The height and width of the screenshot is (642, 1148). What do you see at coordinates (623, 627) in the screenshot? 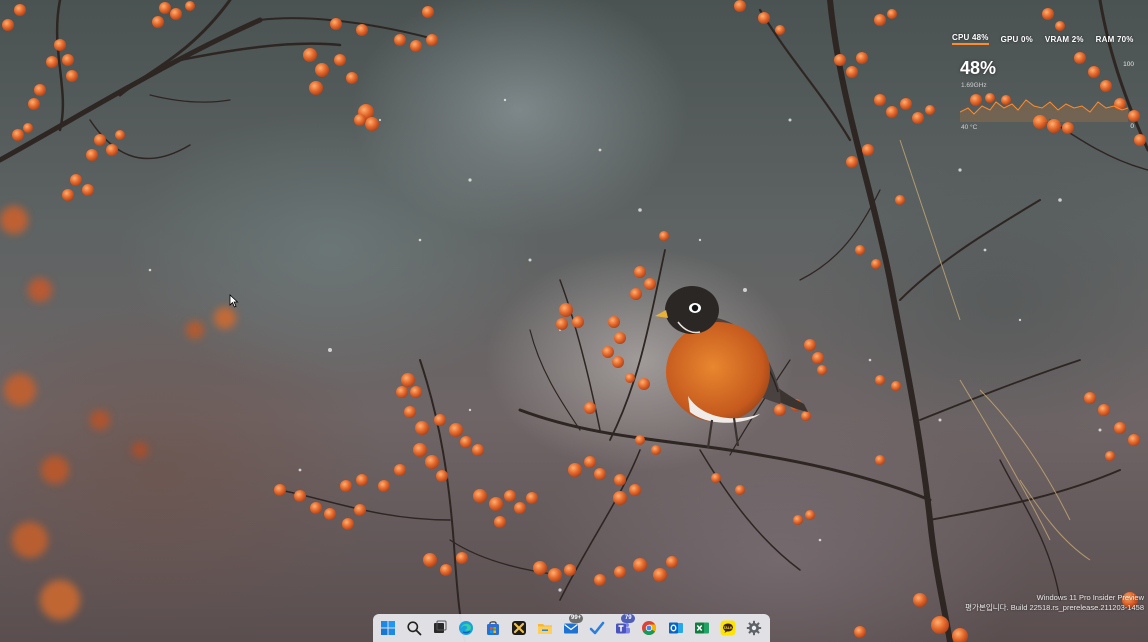
I see `teams-button: 79` at bounding box center [623, 627].